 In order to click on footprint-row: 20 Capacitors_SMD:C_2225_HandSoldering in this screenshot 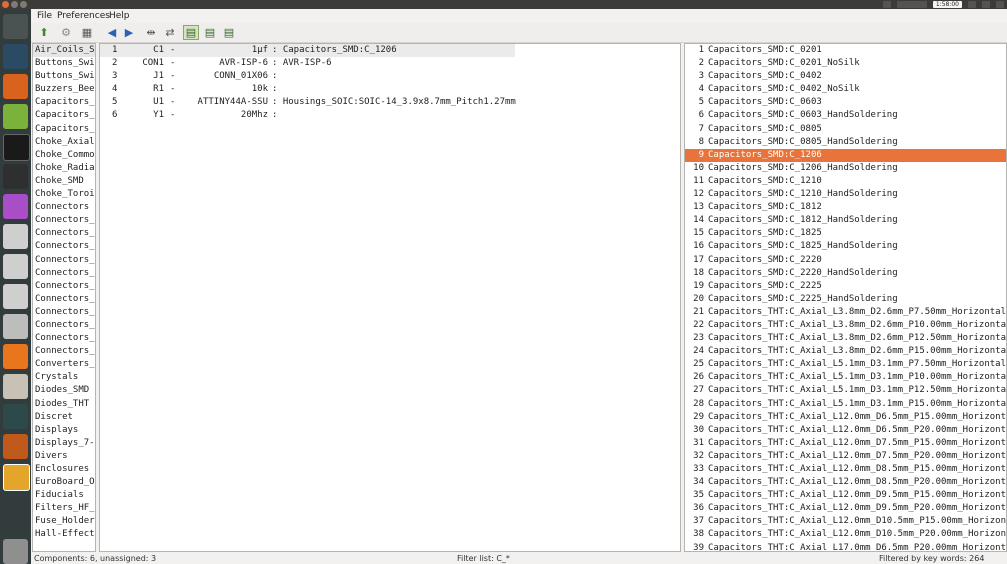, I will do `click(845, 299)`.